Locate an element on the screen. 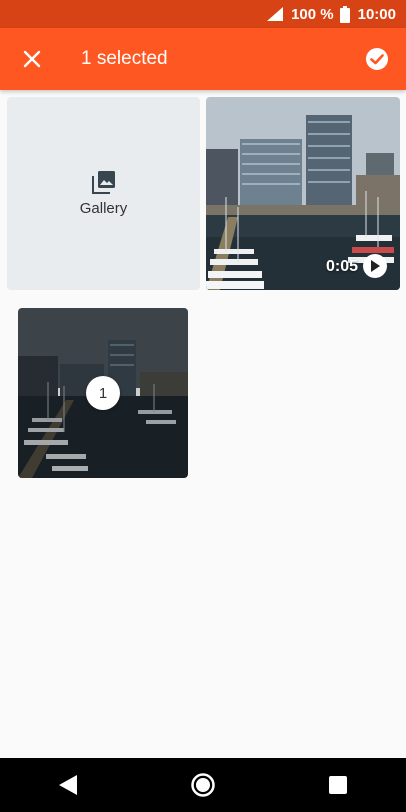  navigation-bar is located at coordinates (203, 785).